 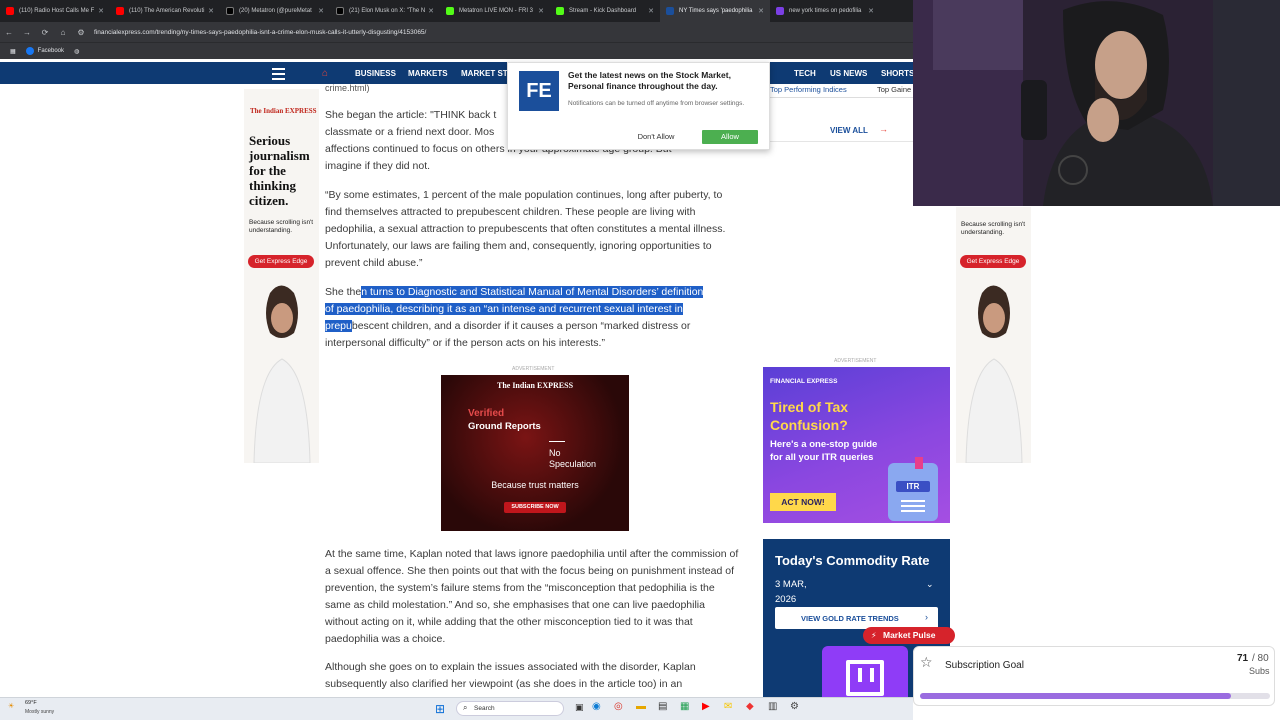 I want to click on commodity-date: 3 MAR, 2026, so click(x=800, y=592).